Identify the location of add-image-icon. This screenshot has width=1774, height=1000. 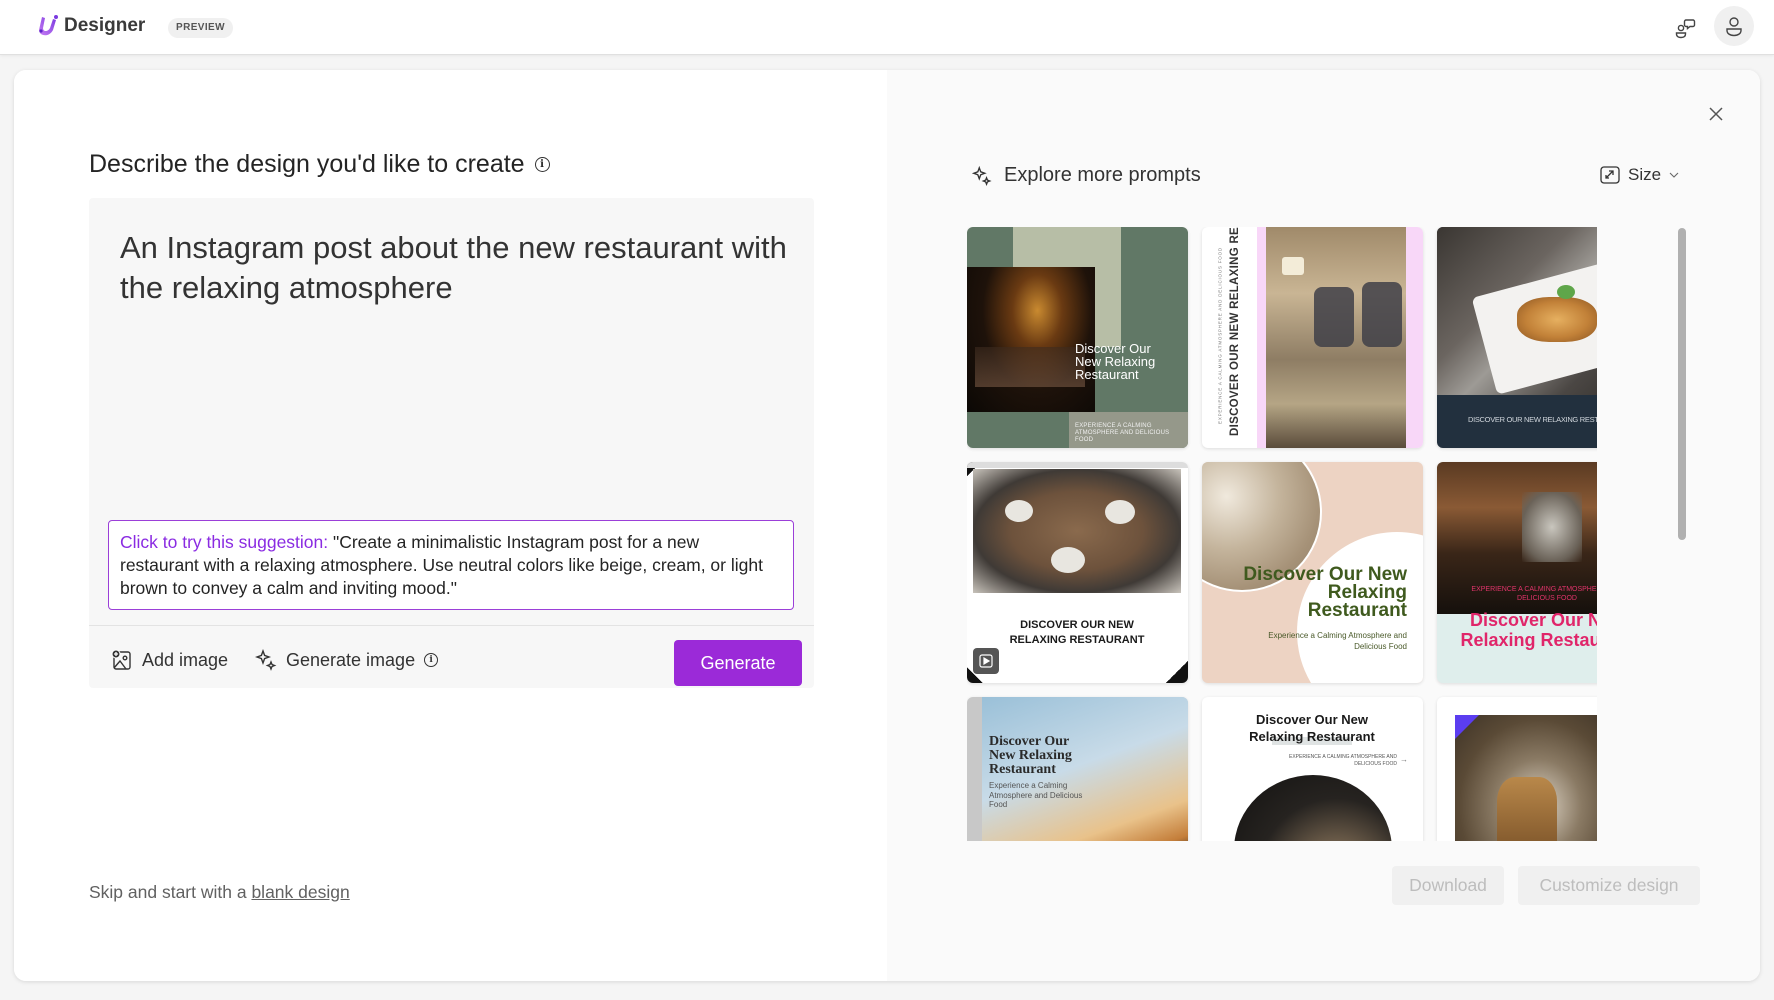
(121, 659).